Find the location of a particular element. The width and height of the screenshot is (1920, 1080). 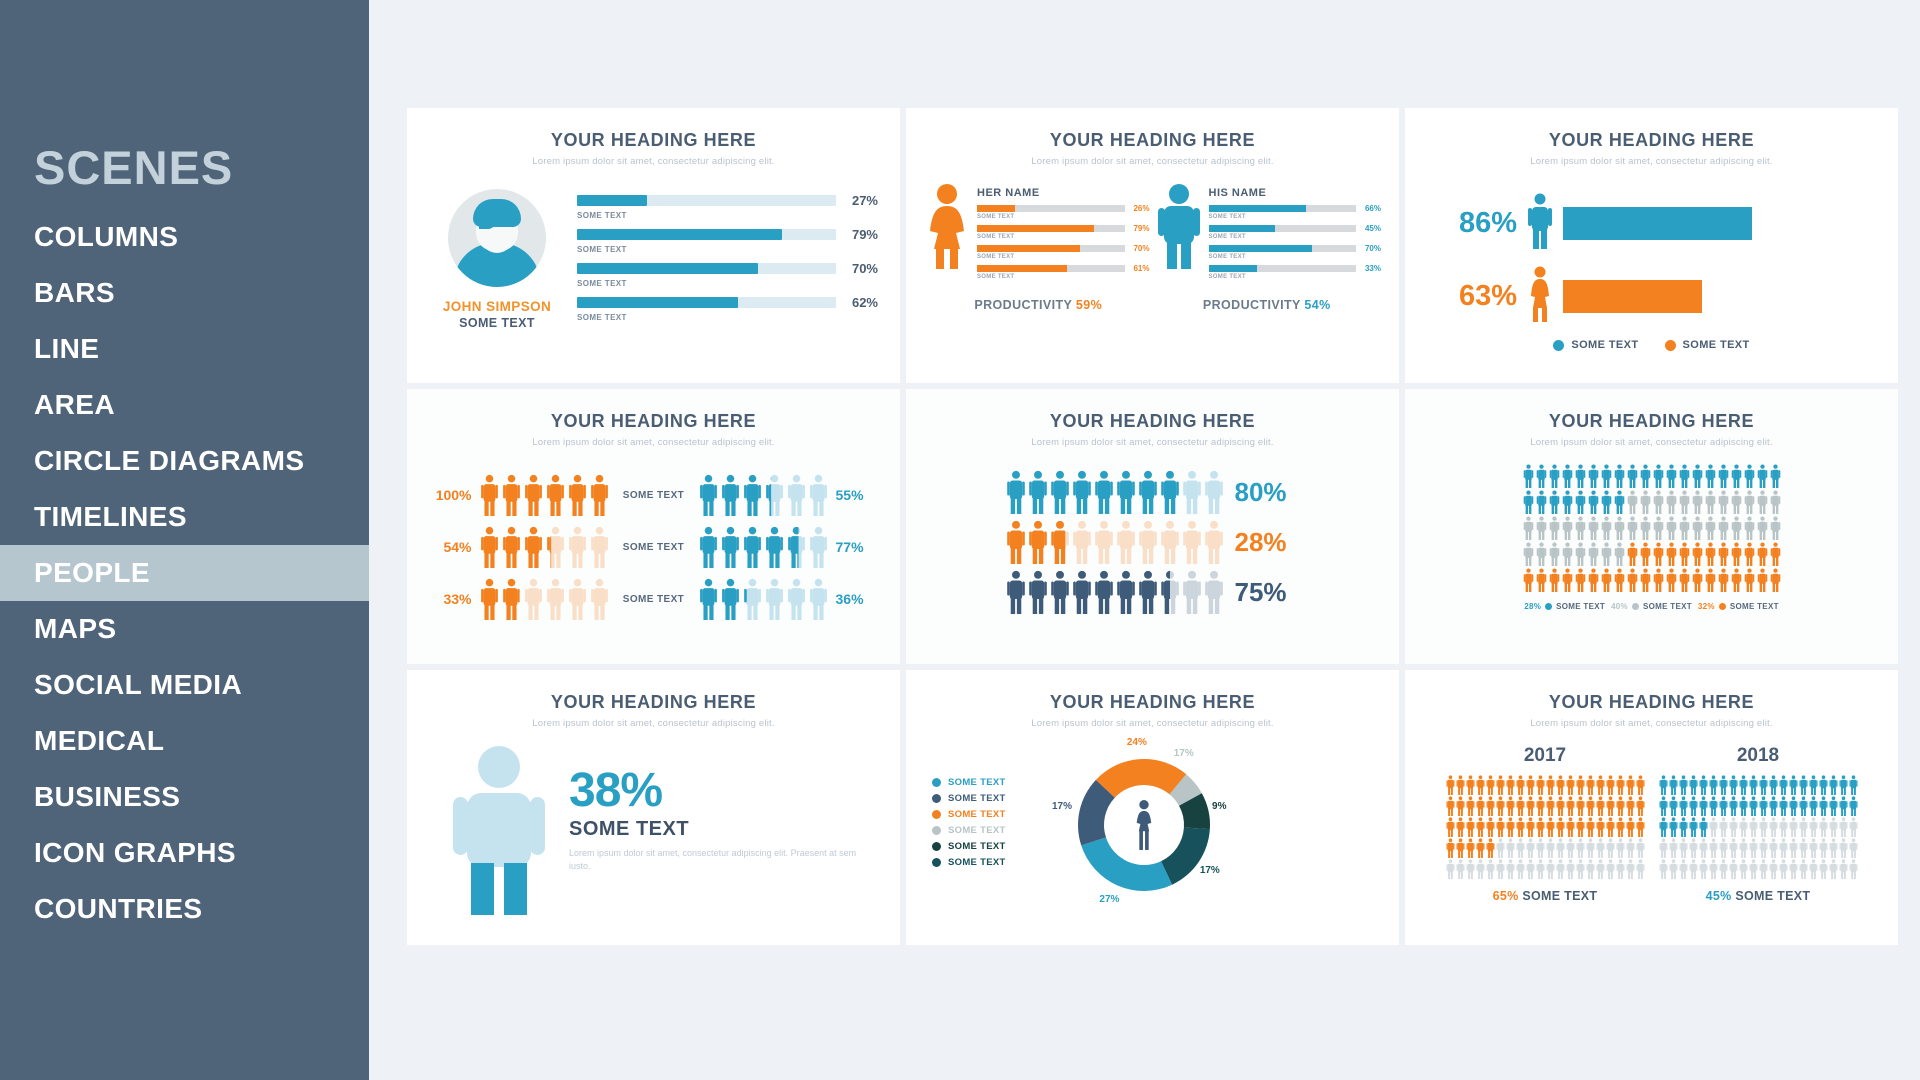

card7-big-label: SOME TEXT is located at coordinates (629, 828).